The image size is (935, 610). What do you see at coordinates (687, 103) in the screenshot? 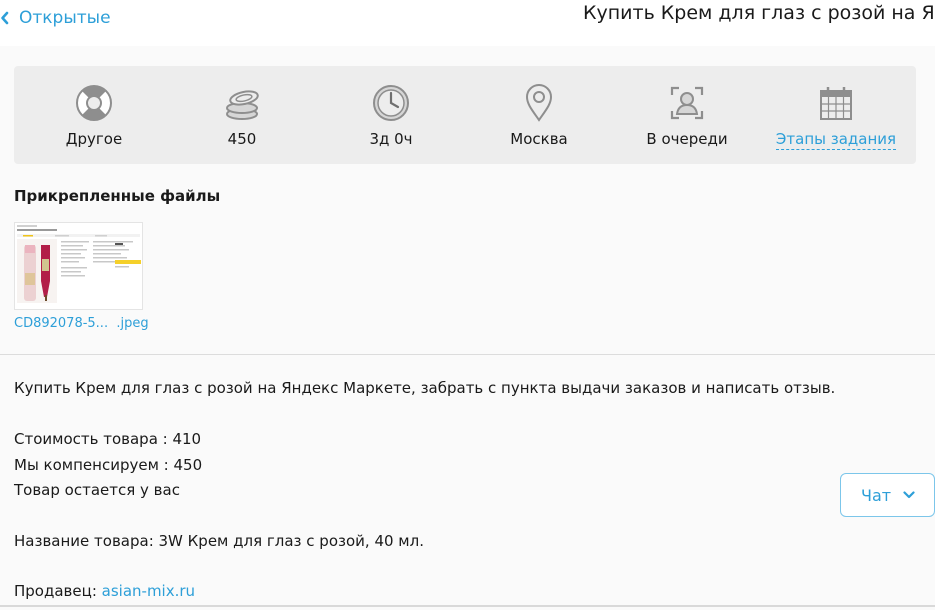
I see `queue-person-icon` at bounding box center [687, 103].